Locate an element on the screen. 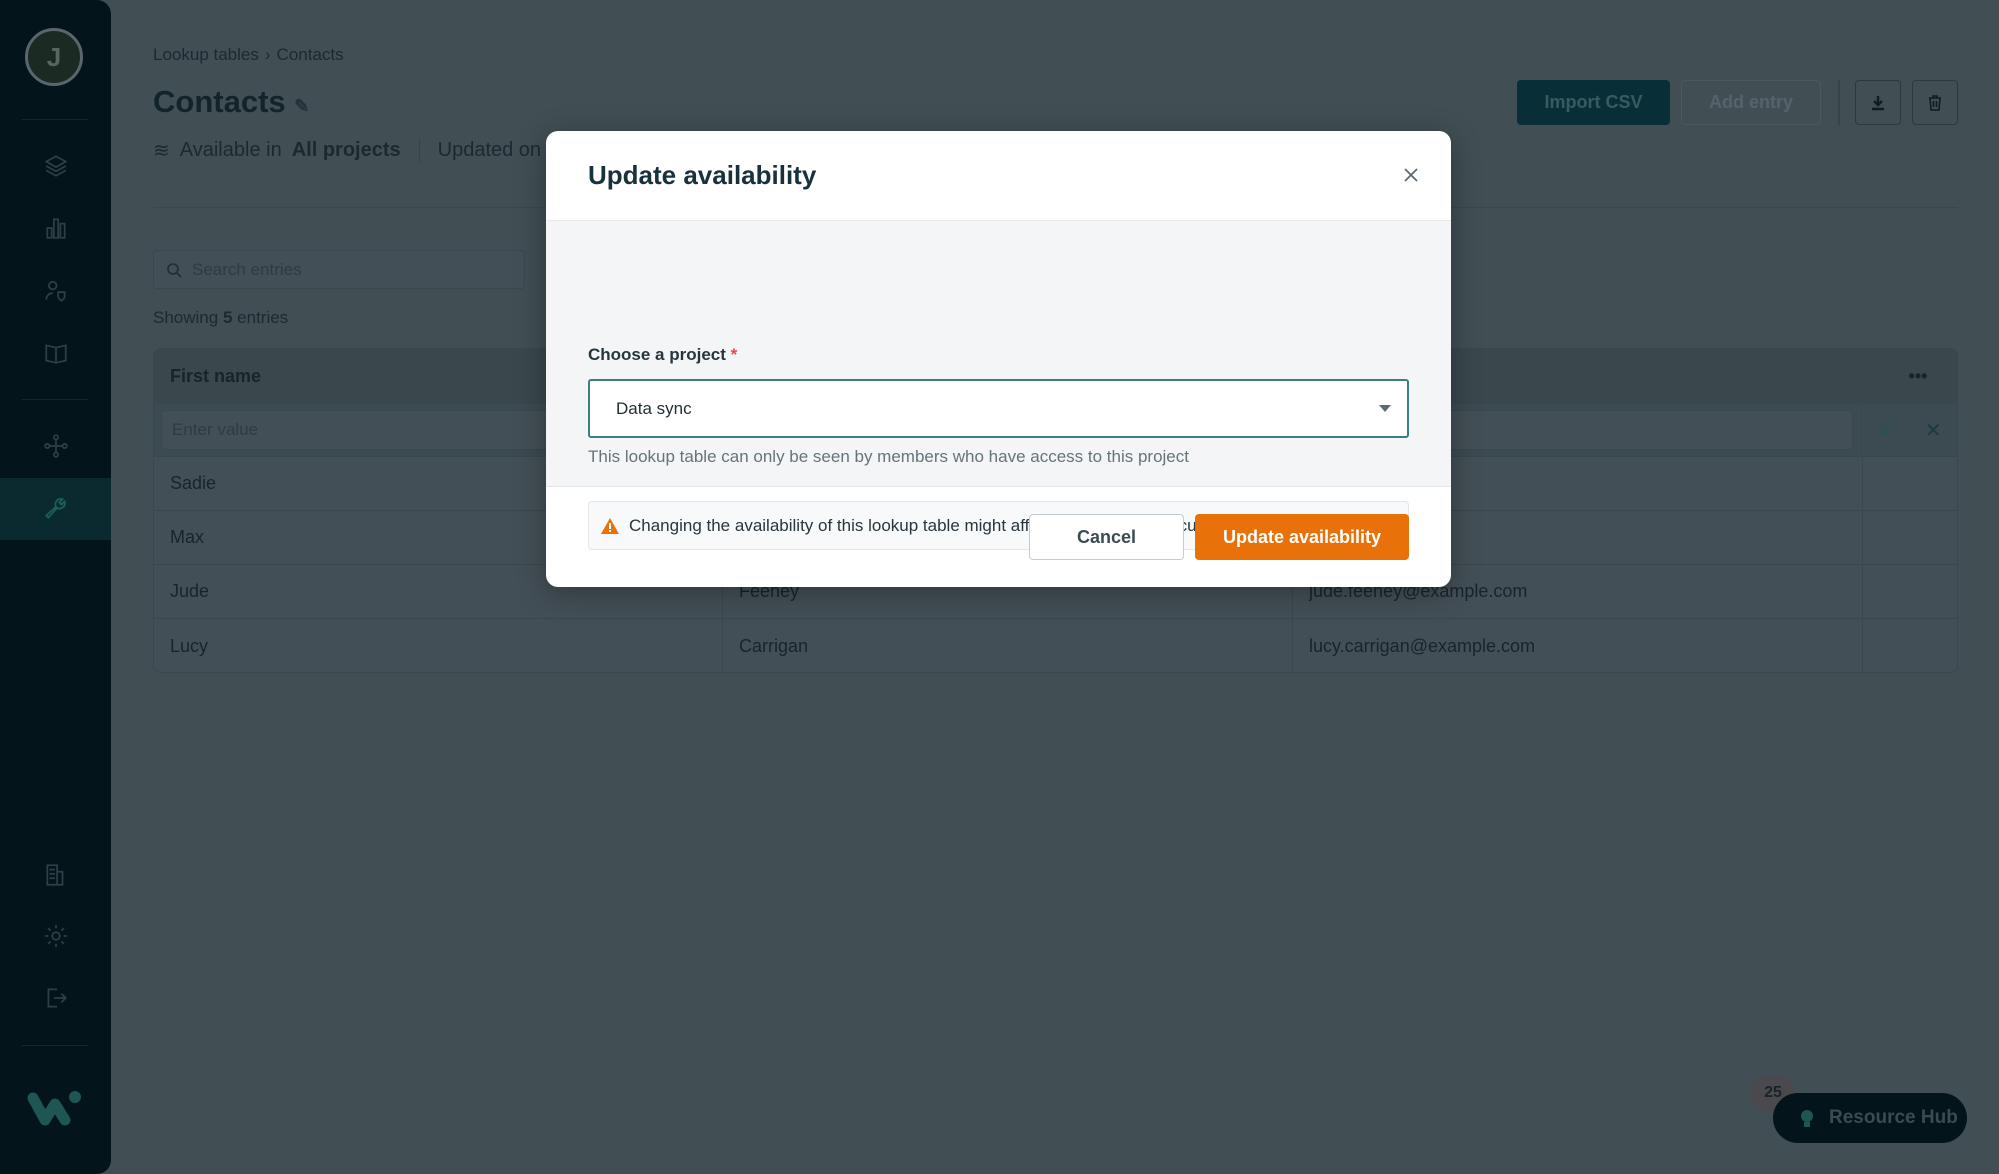 This screenshot has width=1999, height=1174. avatar: J is located at coordinates (54, 57).